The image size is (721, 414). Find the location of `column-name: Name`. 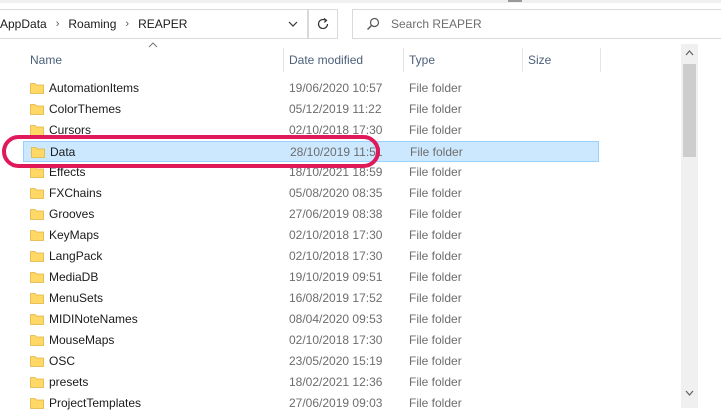

column-name: Name is located at coordinates (154, 60).